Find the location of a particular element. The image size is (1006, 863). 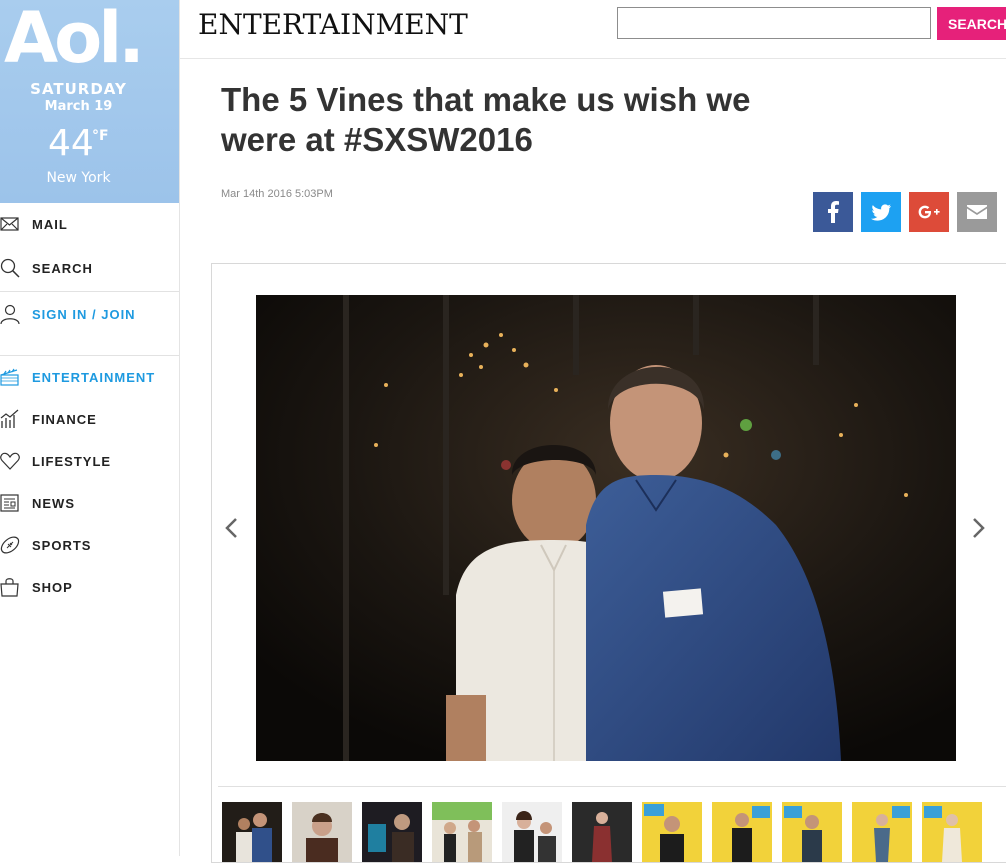

user-icon is located at coordinates (10, 314).